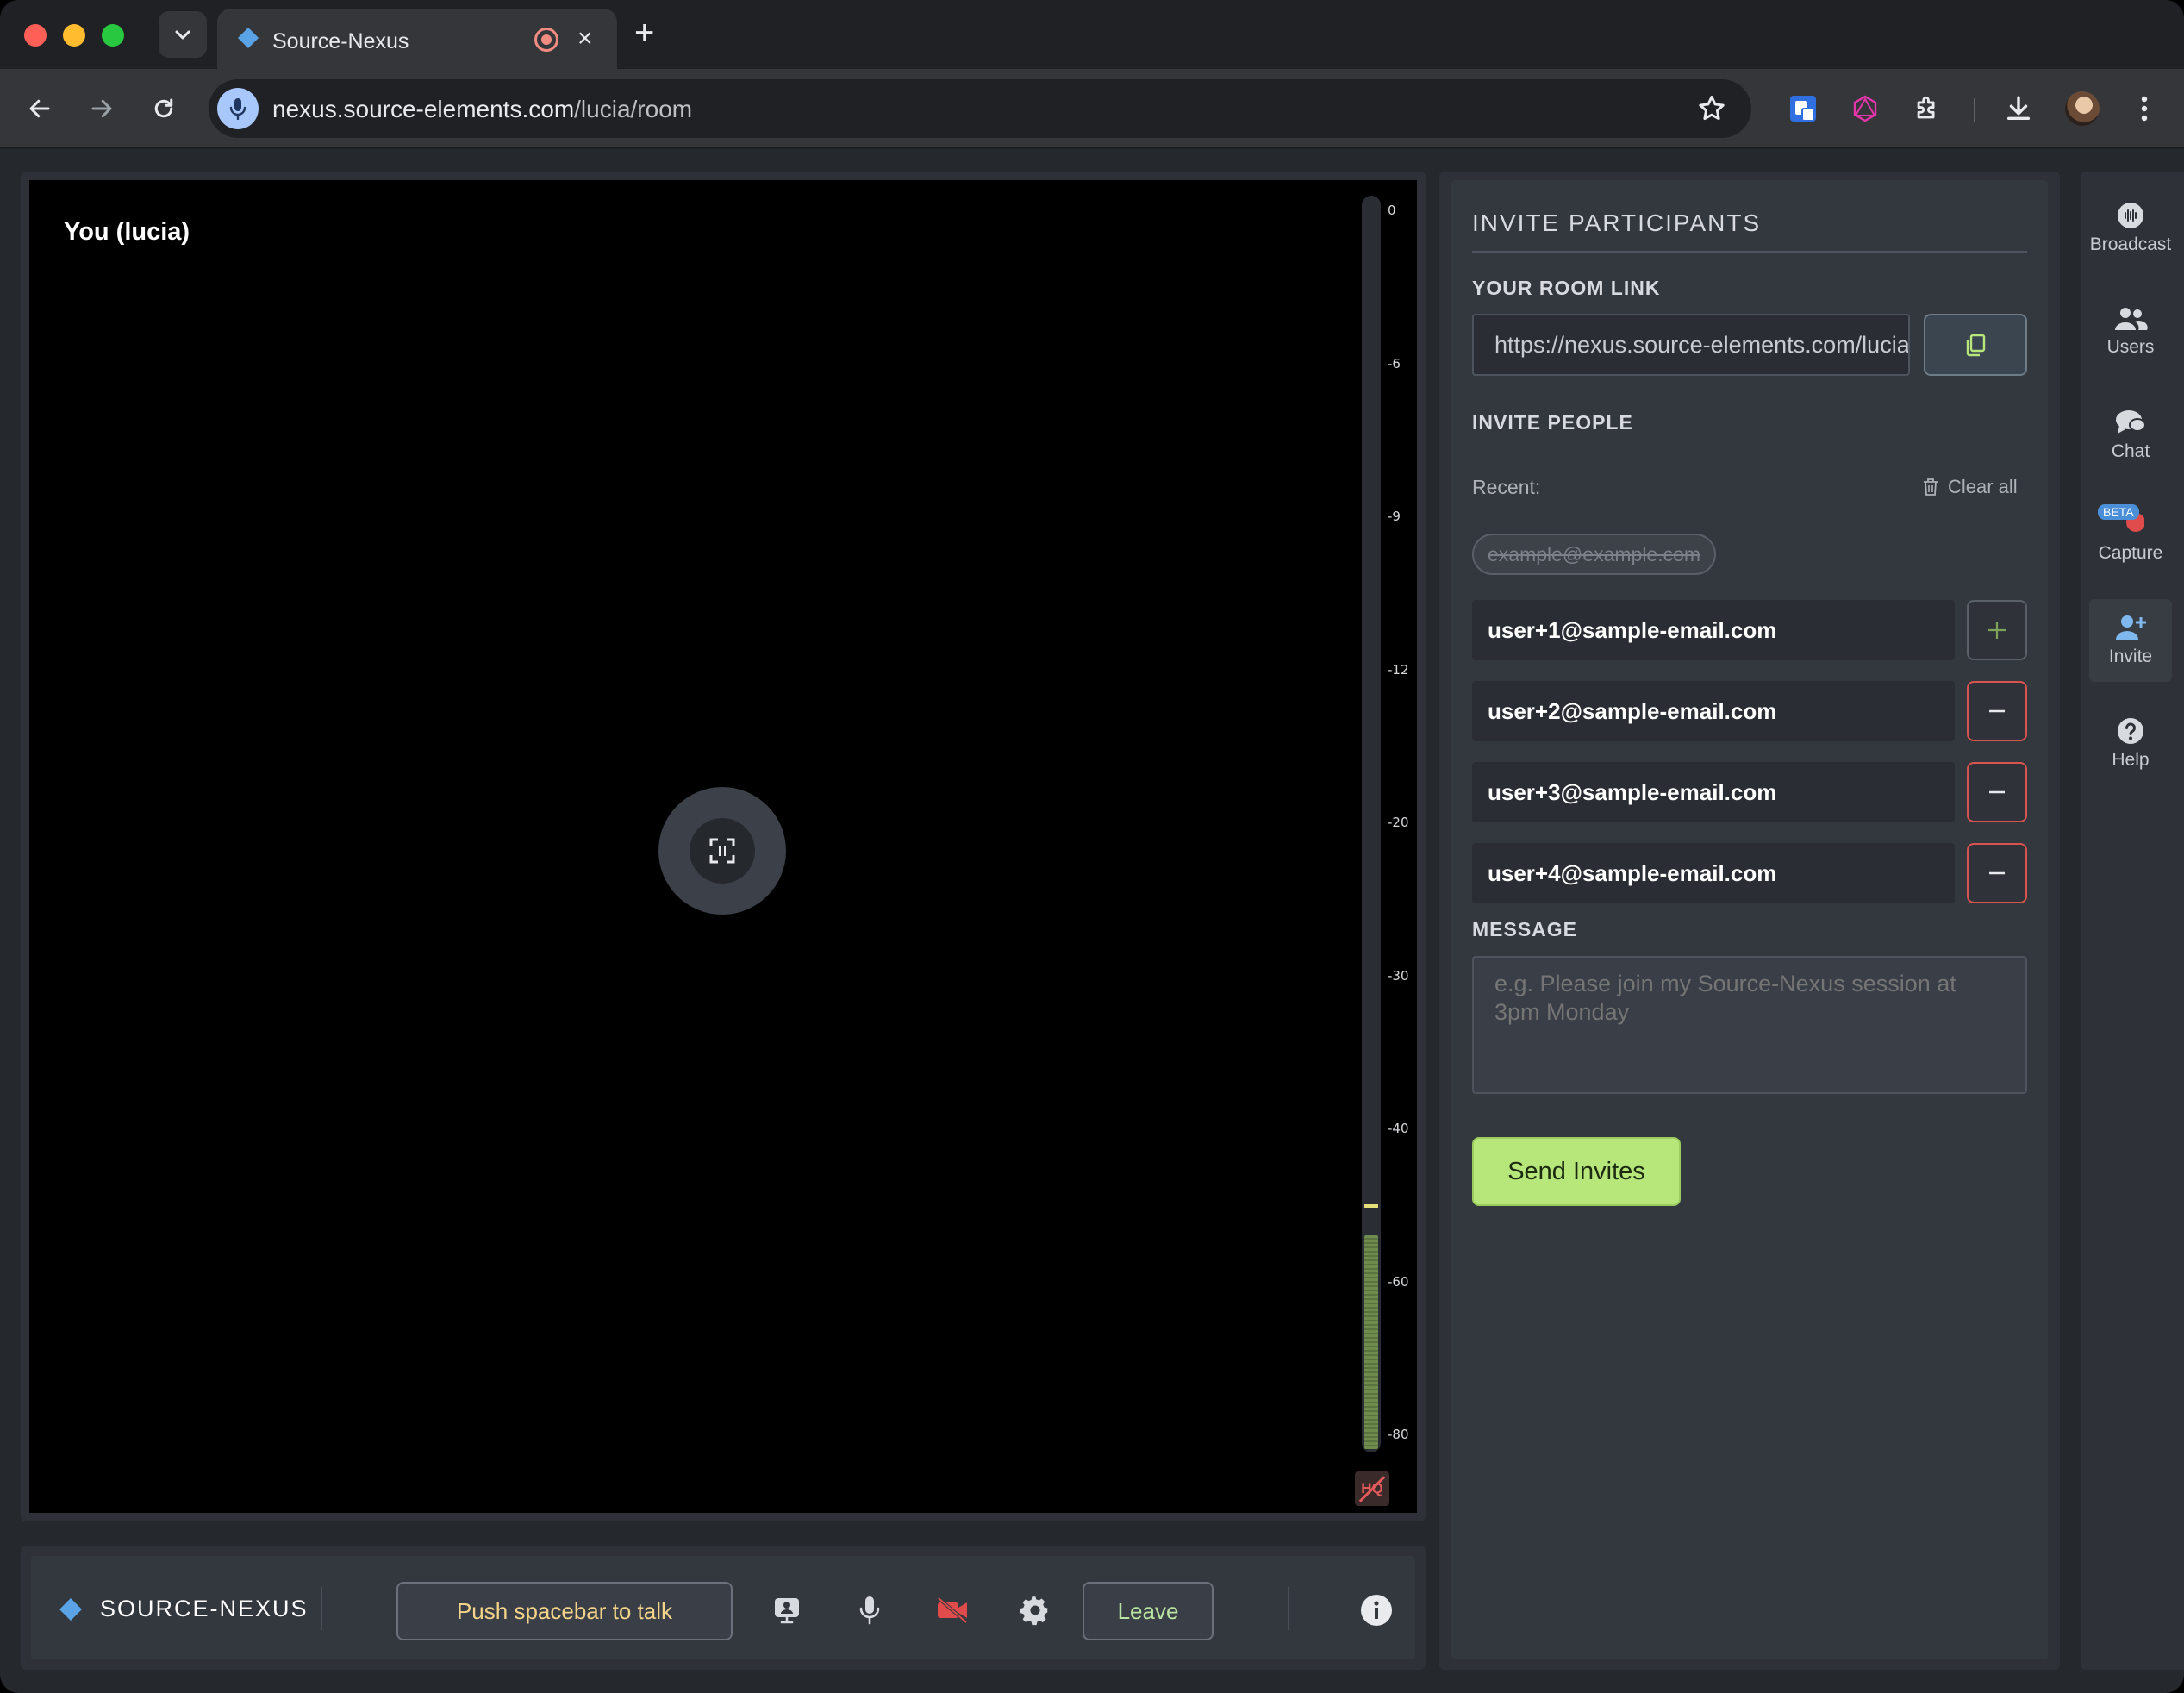  Describe the element at coordinates (633, 109) in the screenshot. I see `url-path: /lucia/room` at that location.